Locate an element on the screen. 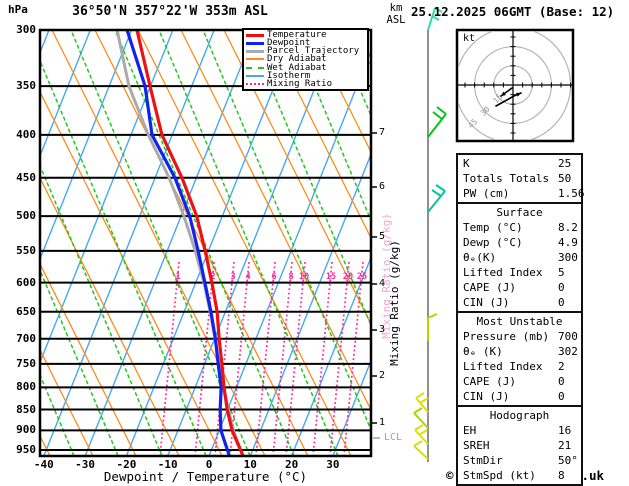 The width and height of the screenshot is (629, 486). row-label: SREH is located at coordinates (476, 445).